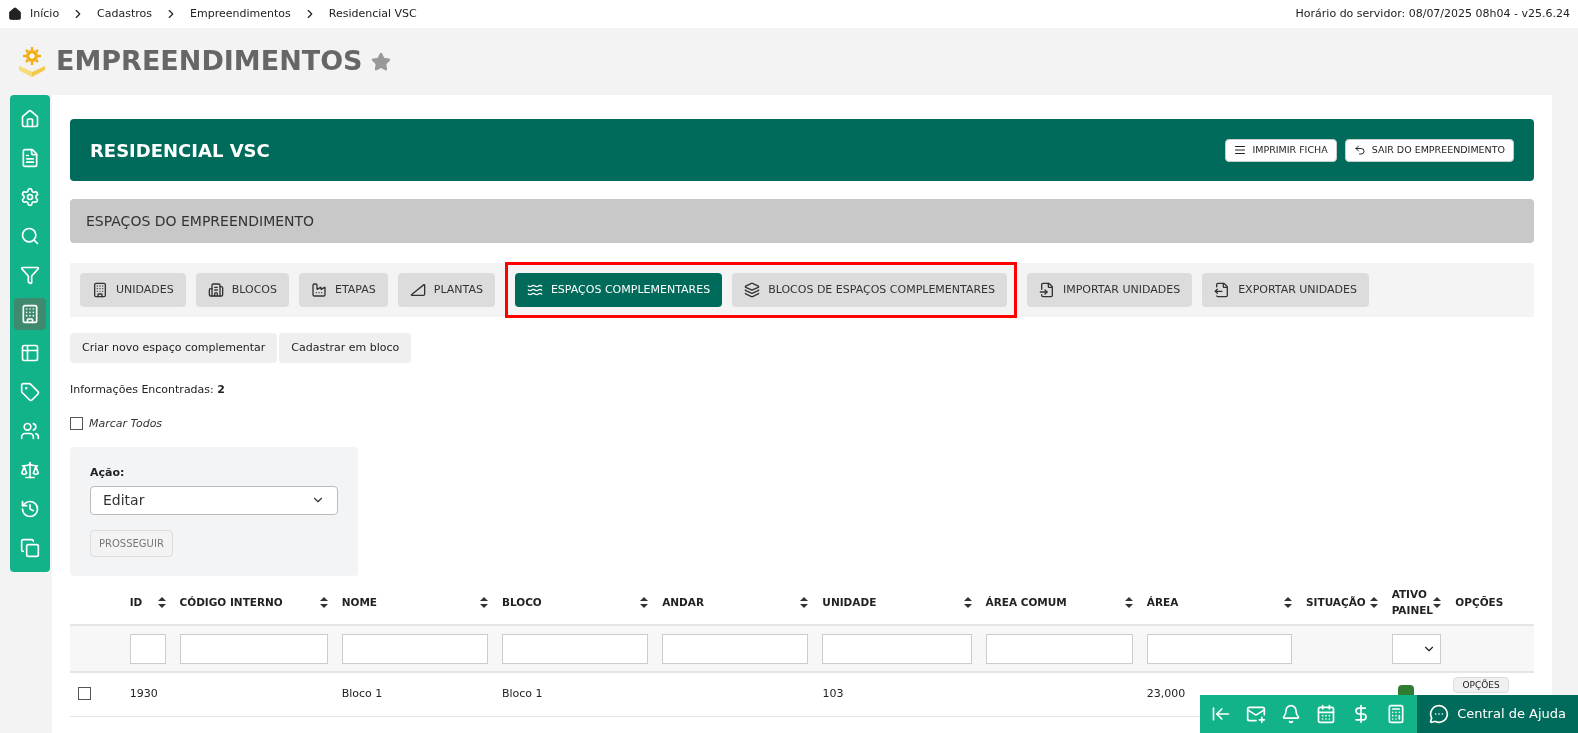 This screenshot has height=733, width=1578. Describe the element at coordinates (1110, 290) in the screenshot. I see `tab: IMPORTAR UNIDADES` at that location.